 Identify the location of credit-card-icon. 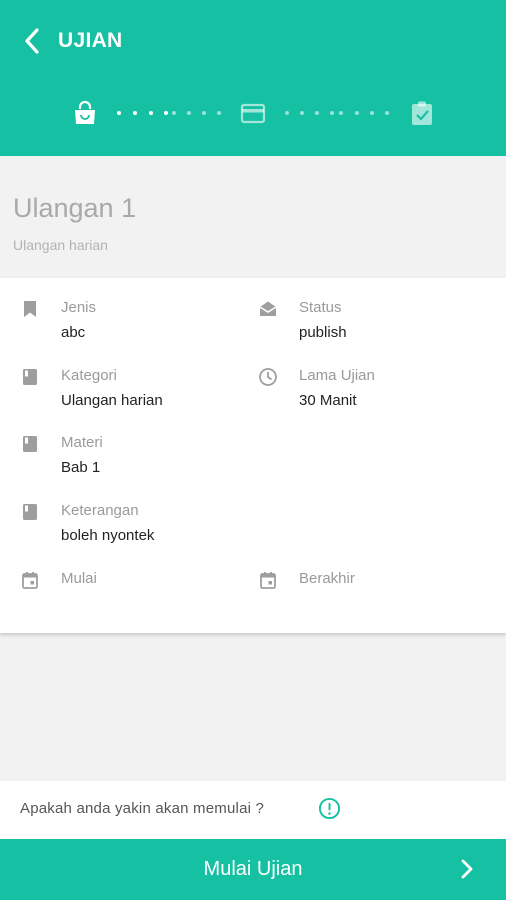
(253, 113).